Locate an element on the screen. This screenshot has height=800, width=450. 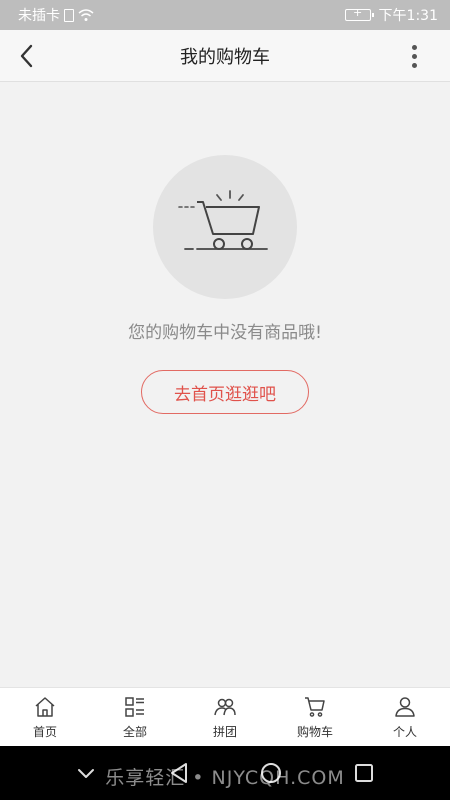
triangle-back-icon is located at coordinates (178, 773).